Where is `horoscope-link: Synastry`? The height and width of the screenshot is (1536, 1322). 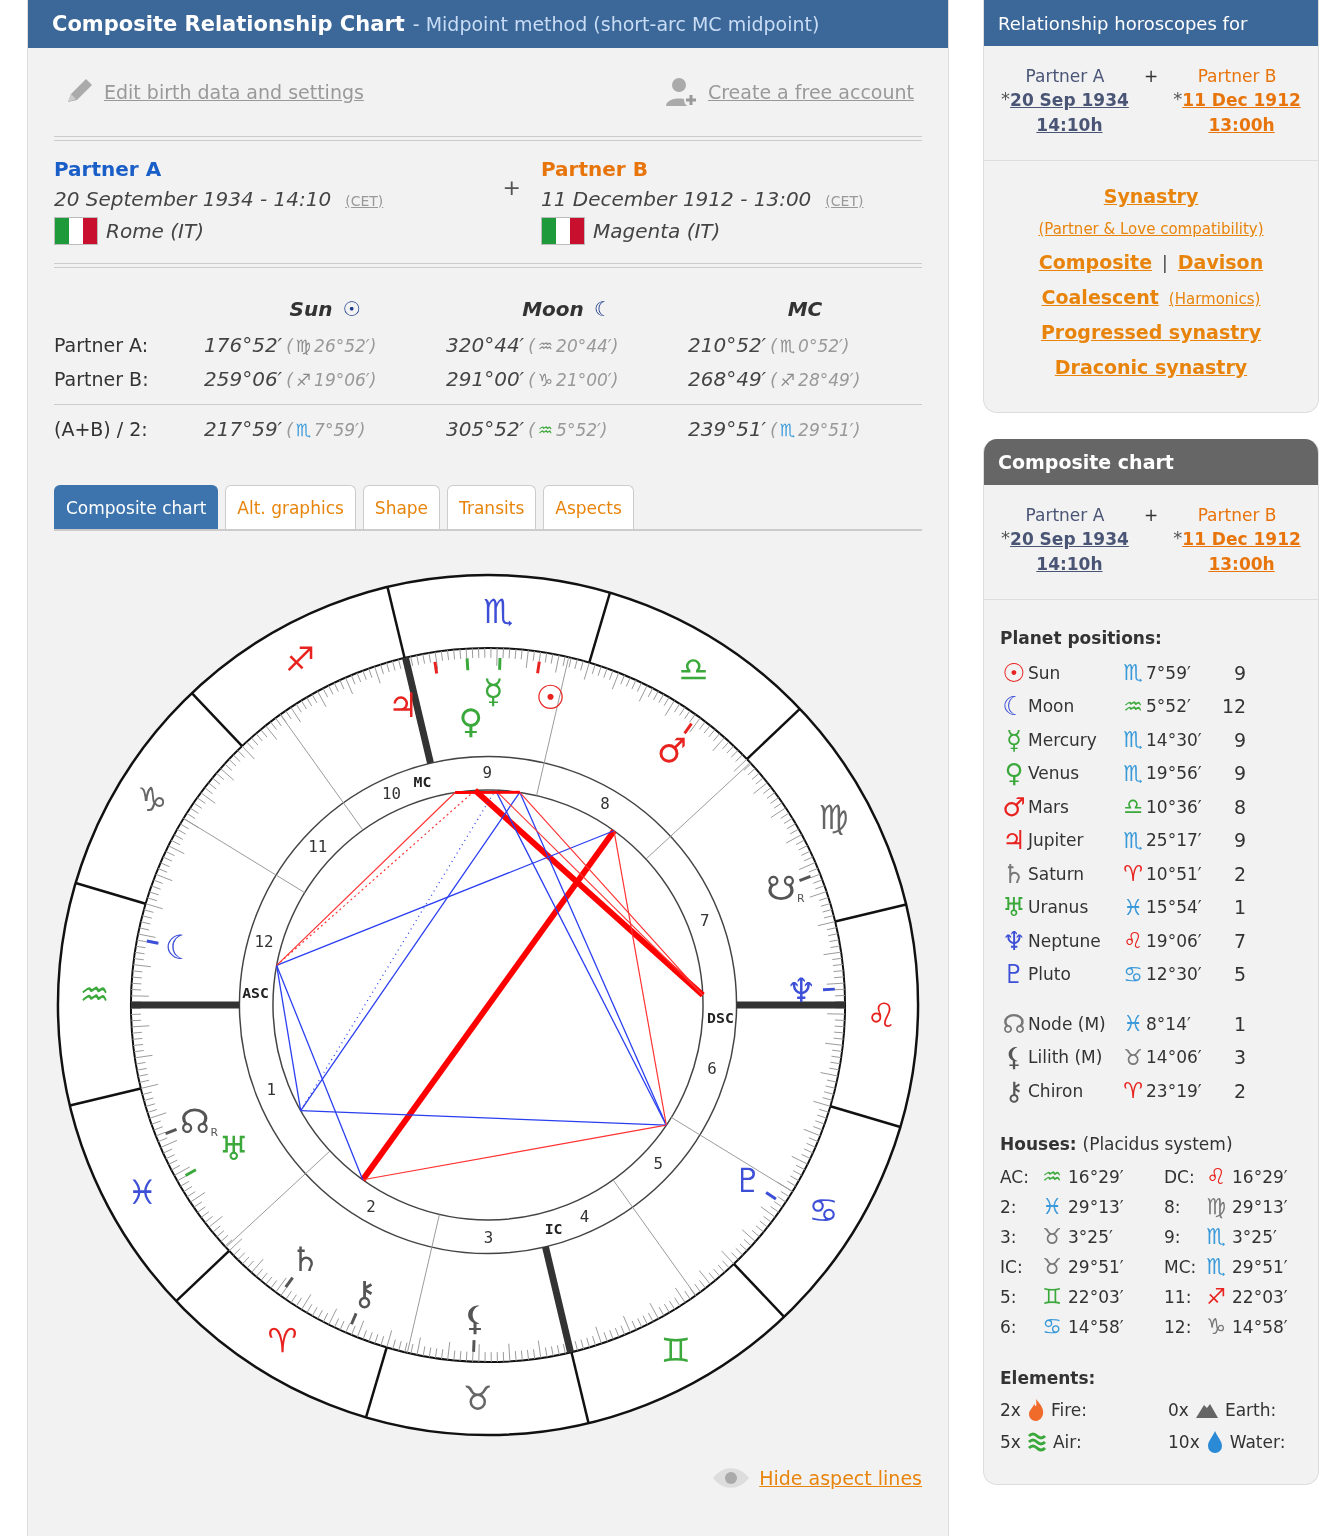
horoscope-link: Synastry is located at coordinates (1151, 196).